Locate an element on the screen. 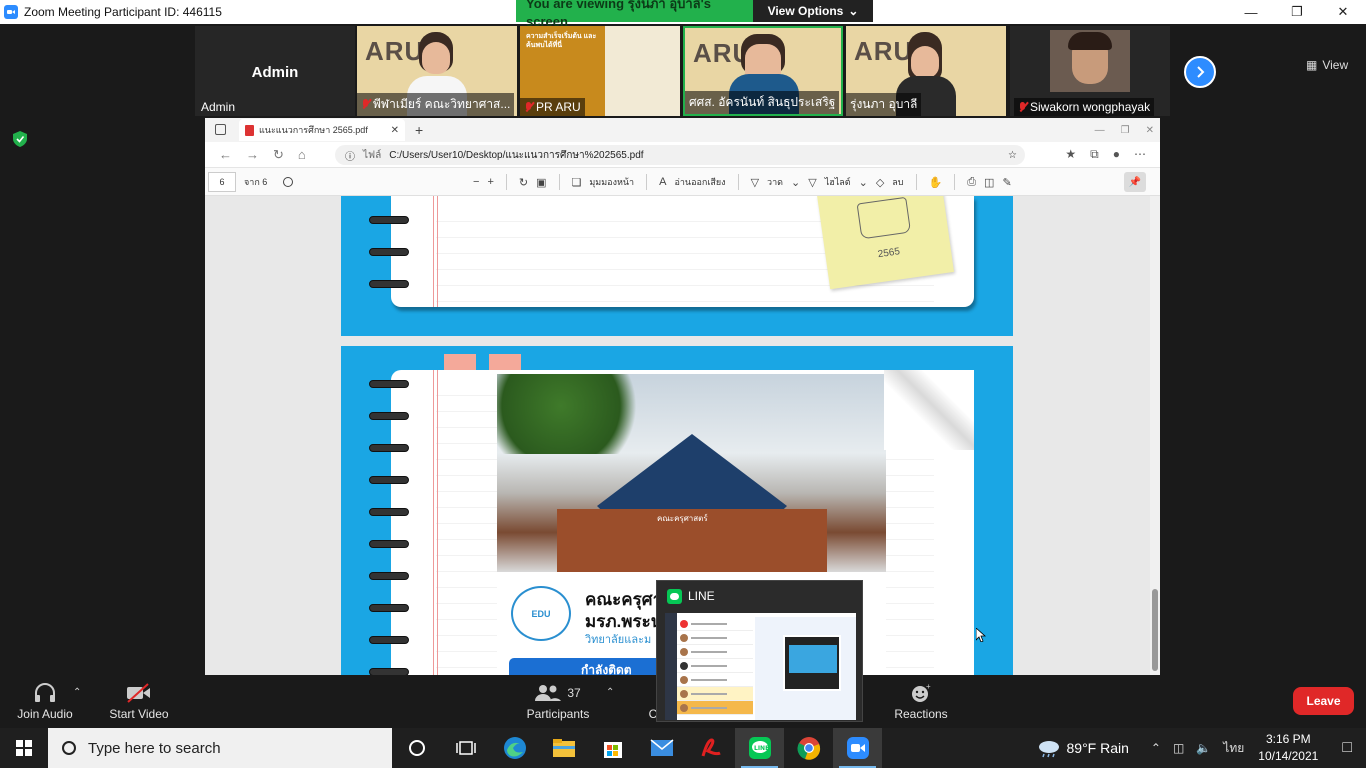  network-icon: ◫ is located at coordinates (1178, 748).